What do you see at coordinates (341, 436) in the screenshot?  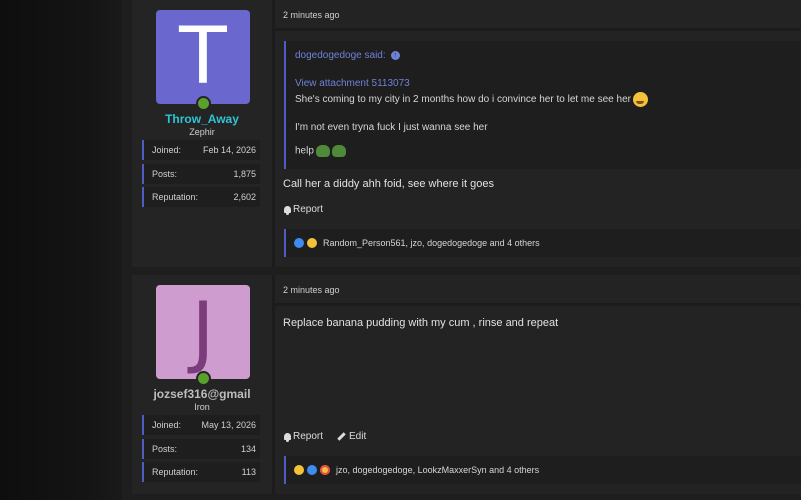 I see `pencil-icon` at bounding box center [341, 436].